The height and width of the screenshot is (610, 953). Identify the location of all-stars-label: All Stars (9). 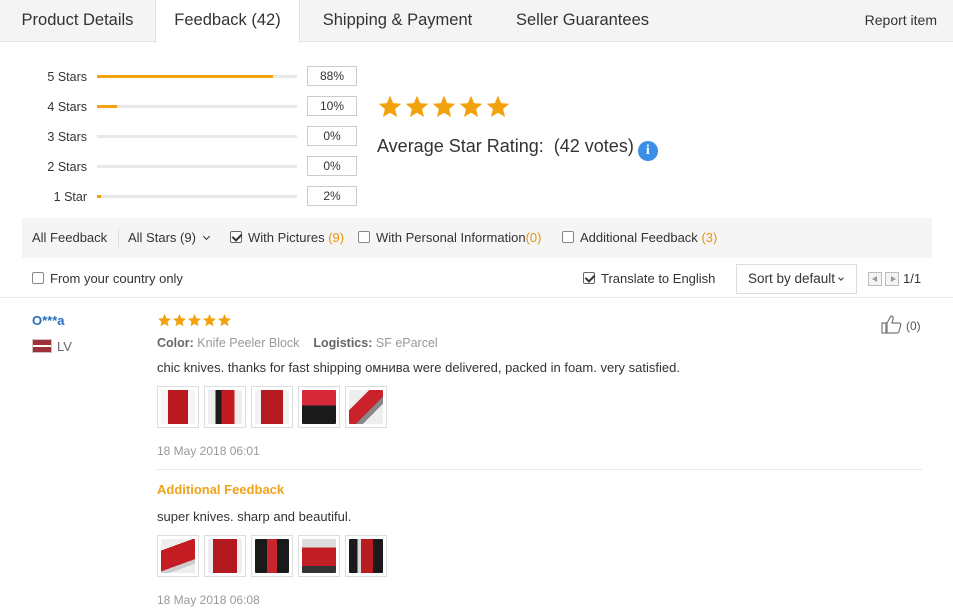
(162, 237).